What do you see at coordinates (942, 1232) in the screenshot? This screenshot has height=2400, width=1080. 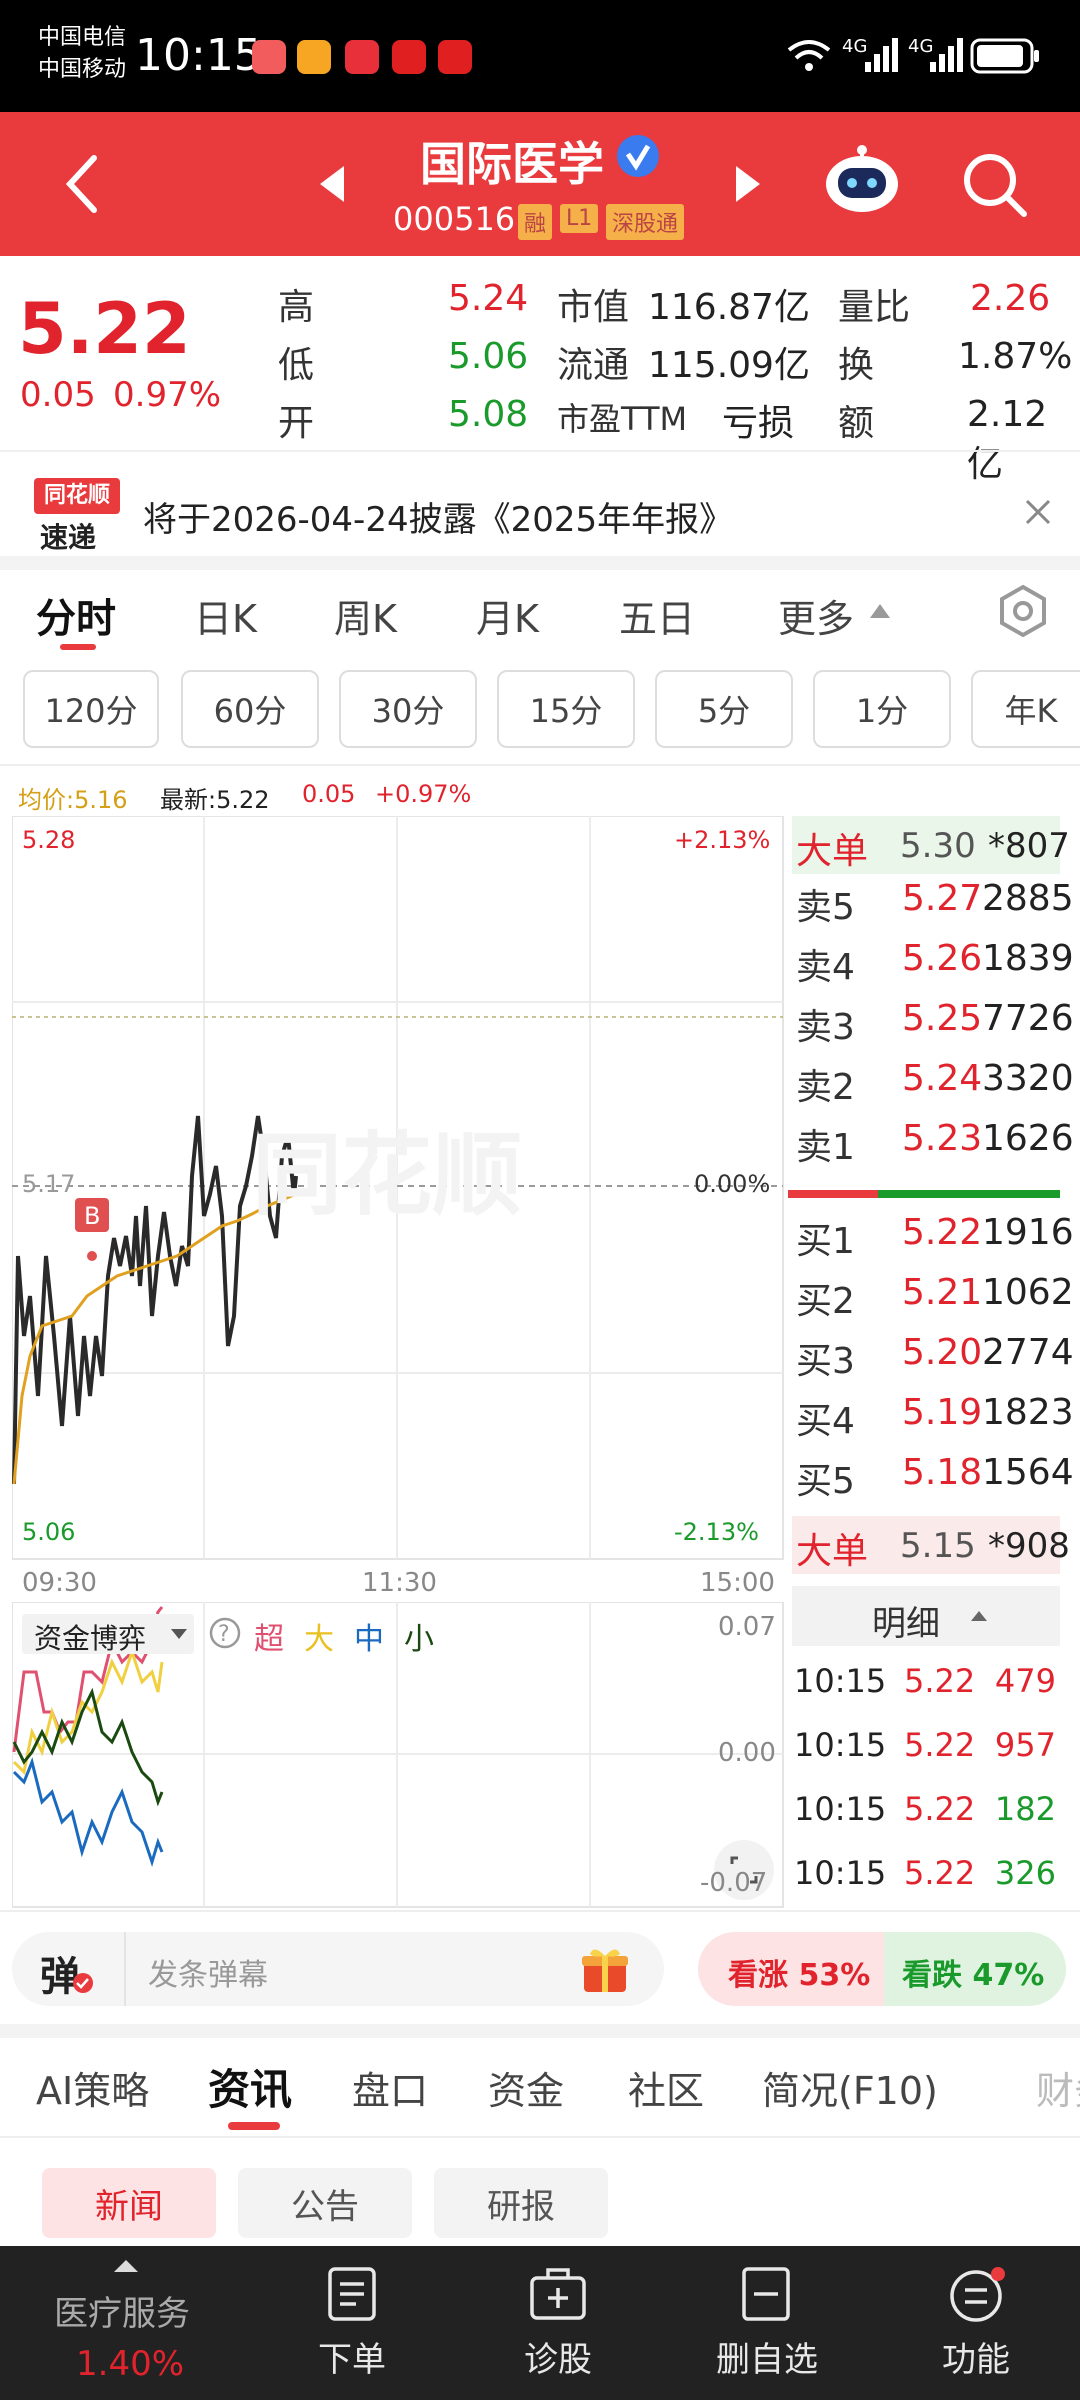 I see `bid-price: 5.22` at bounding box center [942, 1232].